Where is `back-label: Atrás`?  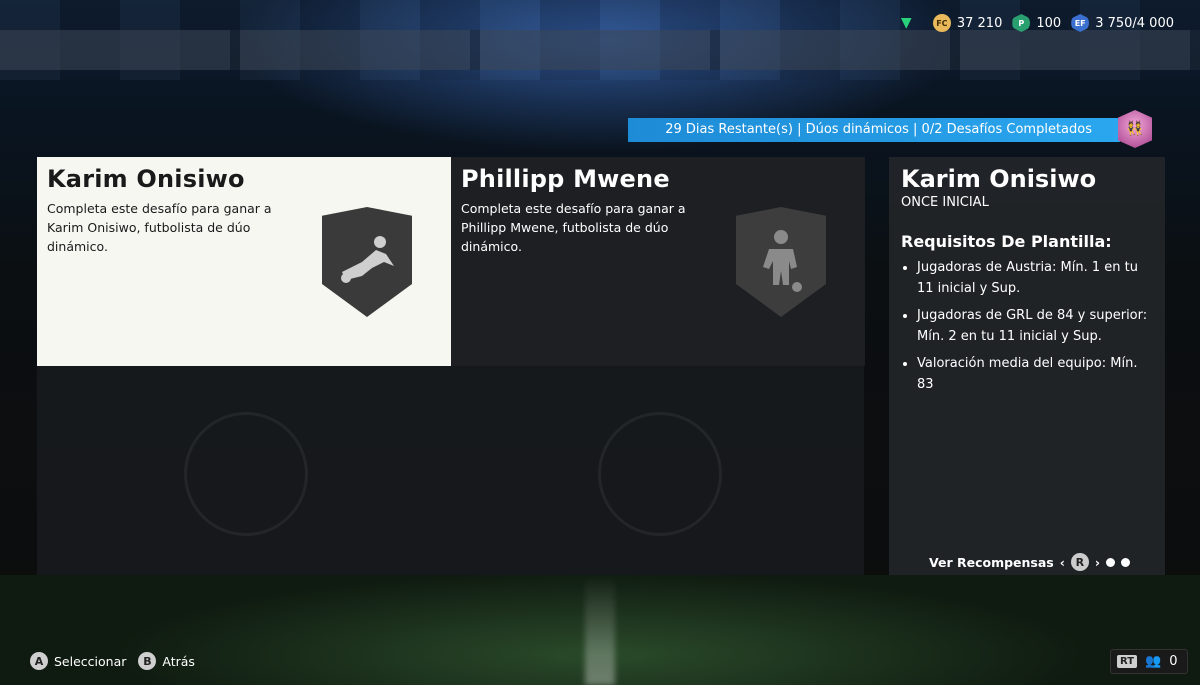
back-label: Atrás is located at coordinates (178, 661).